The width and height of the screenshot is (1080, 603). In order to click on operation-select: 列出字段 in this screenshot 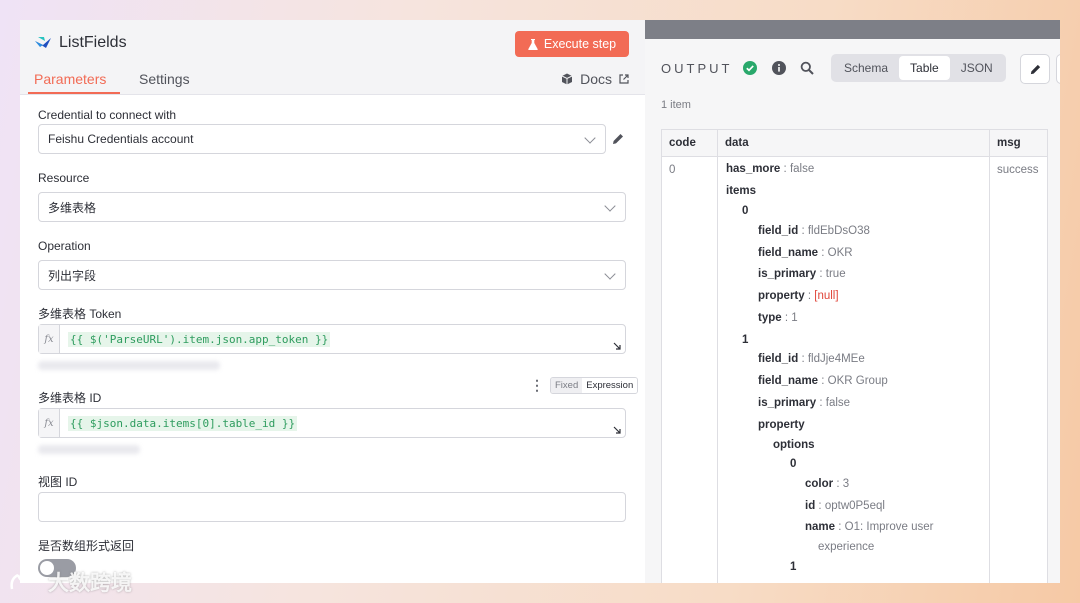, I will do `click(332, 275)`.